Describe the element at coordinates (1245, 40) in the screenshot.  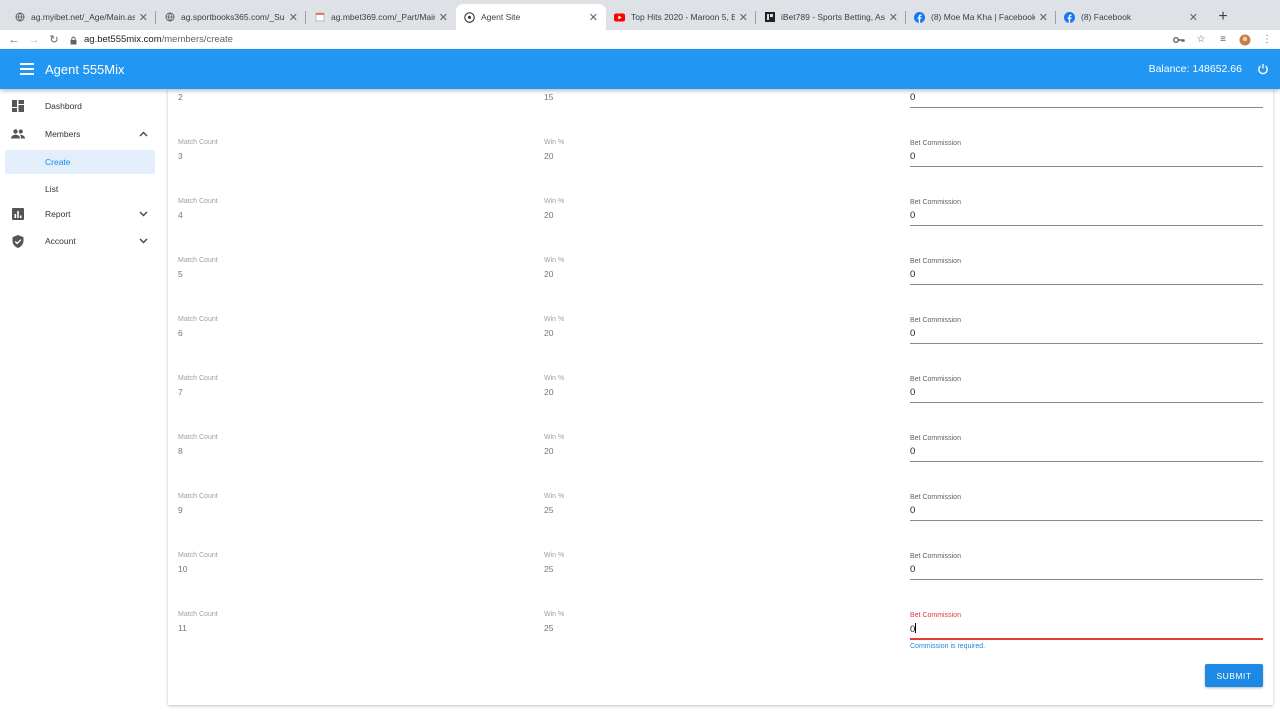
I see `extension-icon` at that location.